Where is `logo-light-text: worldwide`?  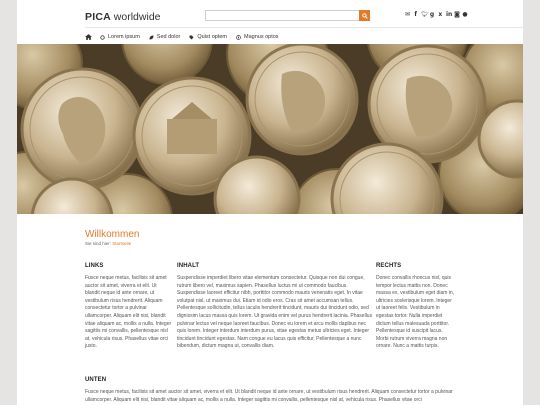 logo-light-text: worldwide is located at coordinates (135, 17).